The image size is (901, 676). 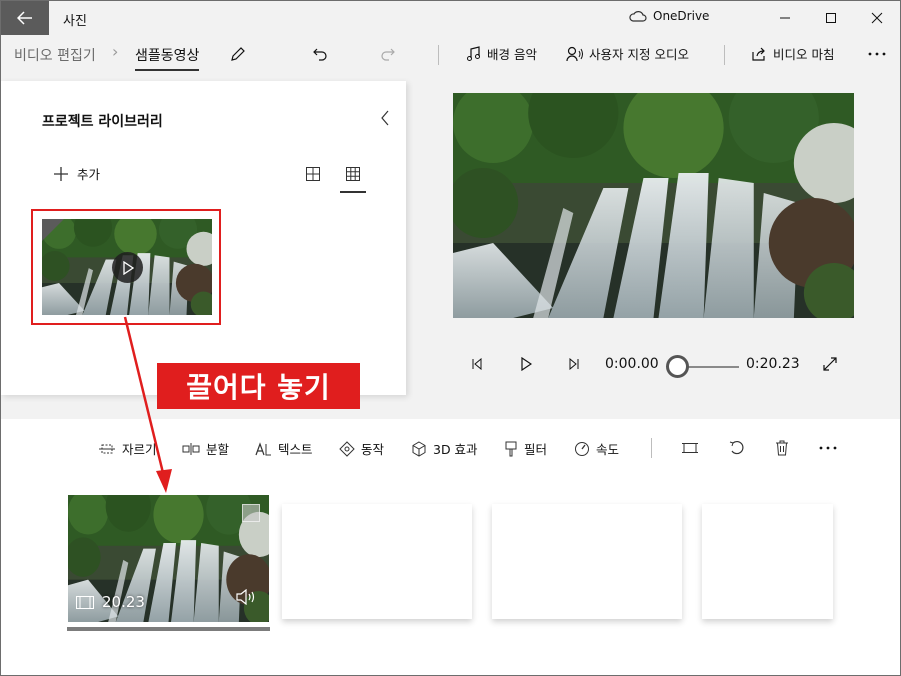 What do you see at coordinates (419, 448) in the screenshot?
I see `3d-cube-icon` at bounding box center [419, 448].